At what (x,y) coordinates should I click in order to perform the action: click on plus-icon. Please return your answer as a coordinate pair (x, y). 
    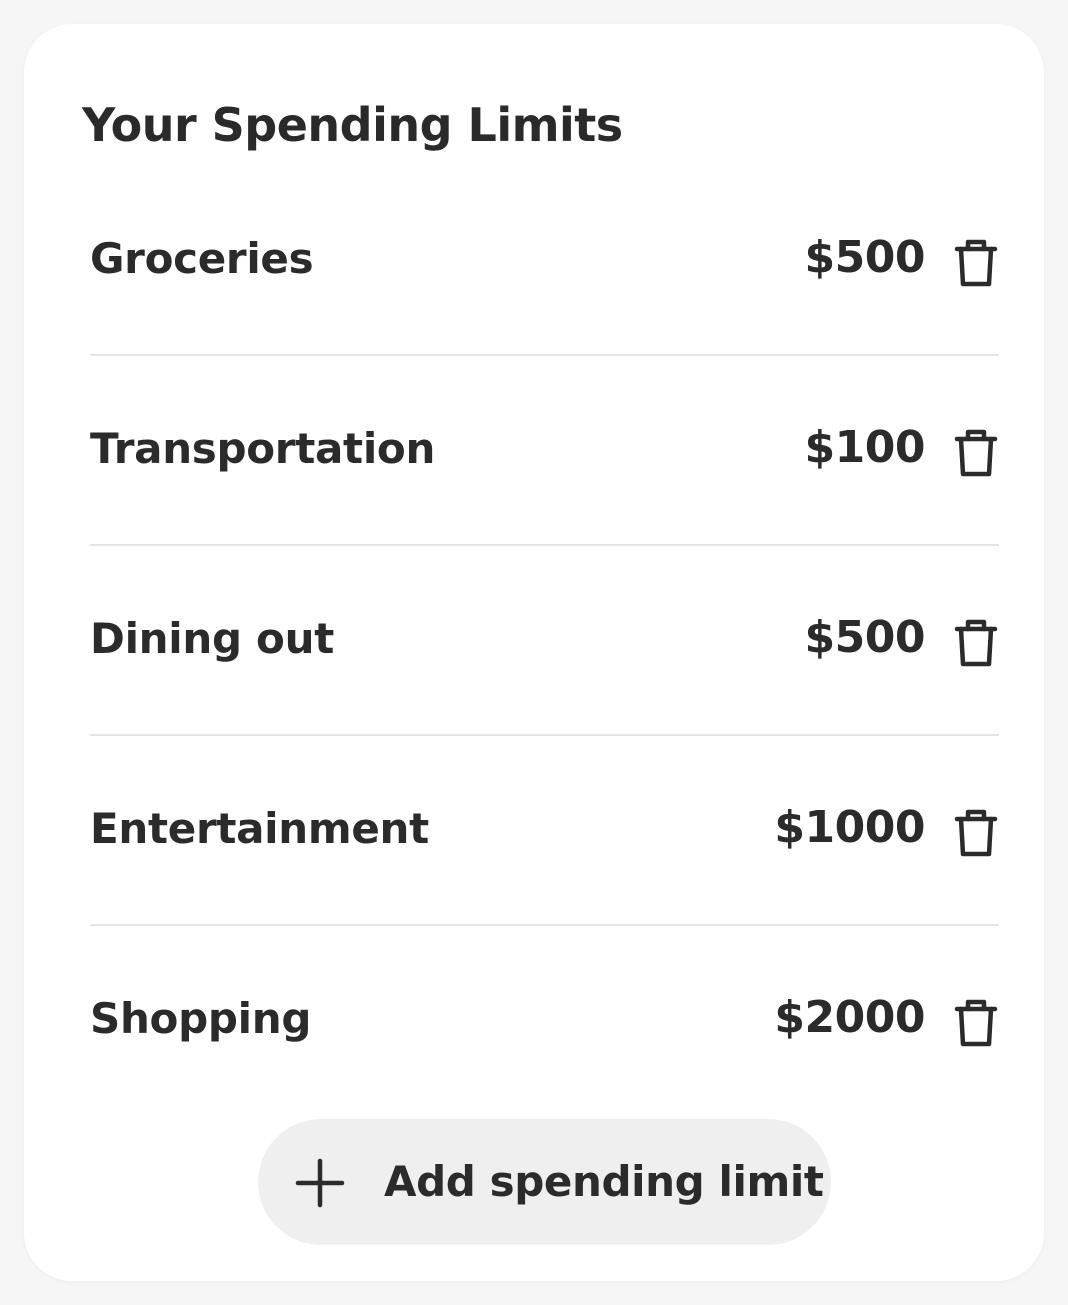
    Looking at the image, I should click on (320, 1183).